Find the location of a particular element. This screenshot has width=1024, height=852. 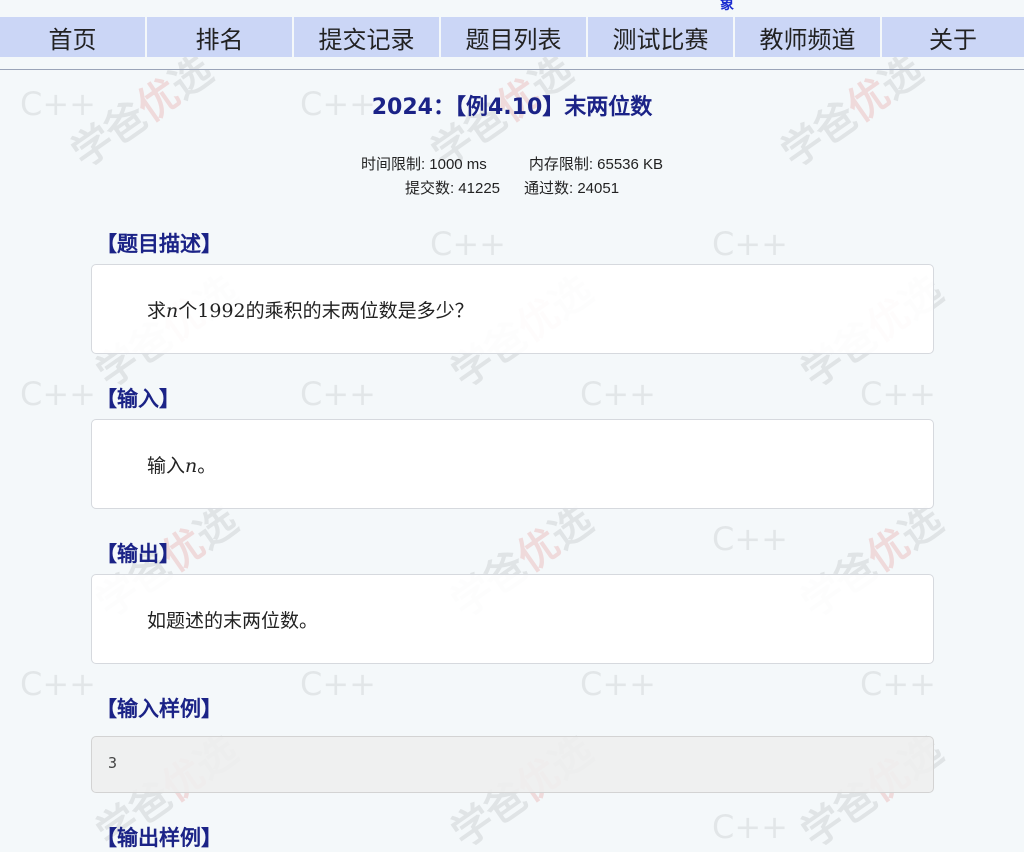

nav-item-home: 首页 is located at coordinates (72, 37).